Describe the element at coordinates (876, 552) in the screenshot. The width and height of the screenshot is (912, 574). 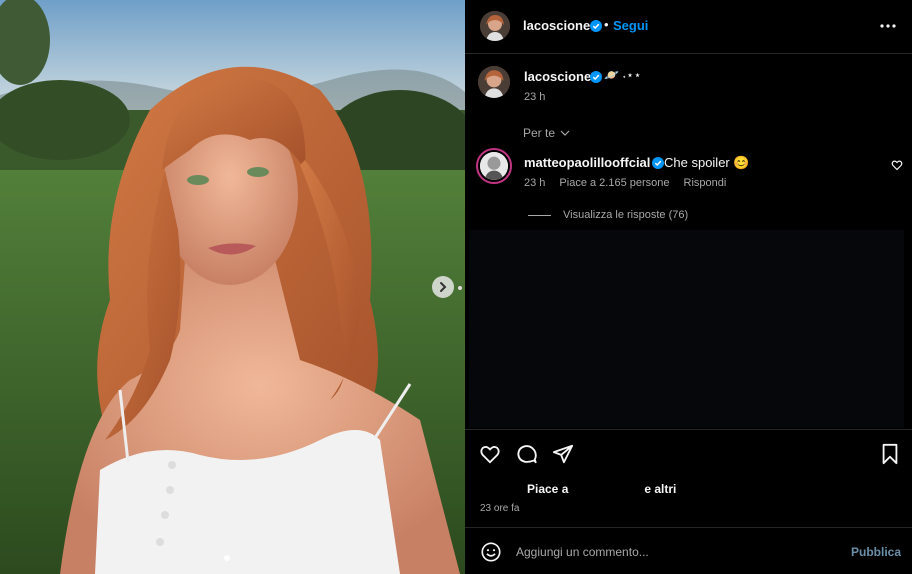
I see `publish-button: Pubblica` at that location.